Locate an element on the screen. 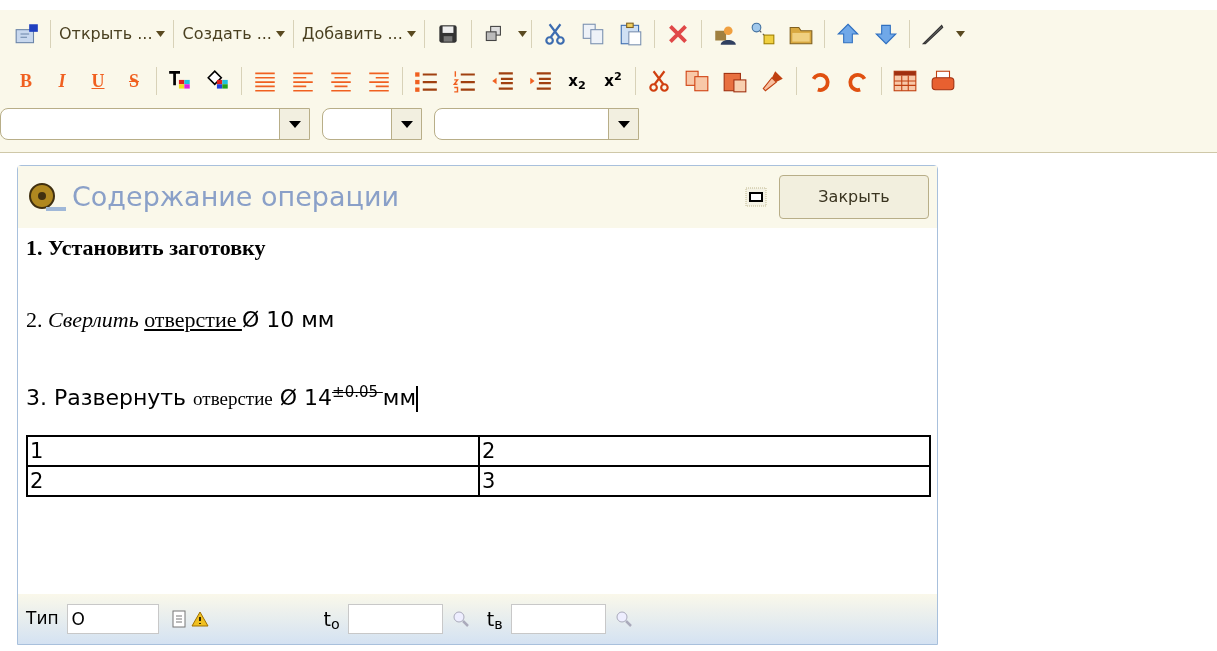 The height and width of the screenshot is (651, 1217). paragraph: 2. Сверлить отверстие Ø 10 мм is located at coordinates (180, 320).